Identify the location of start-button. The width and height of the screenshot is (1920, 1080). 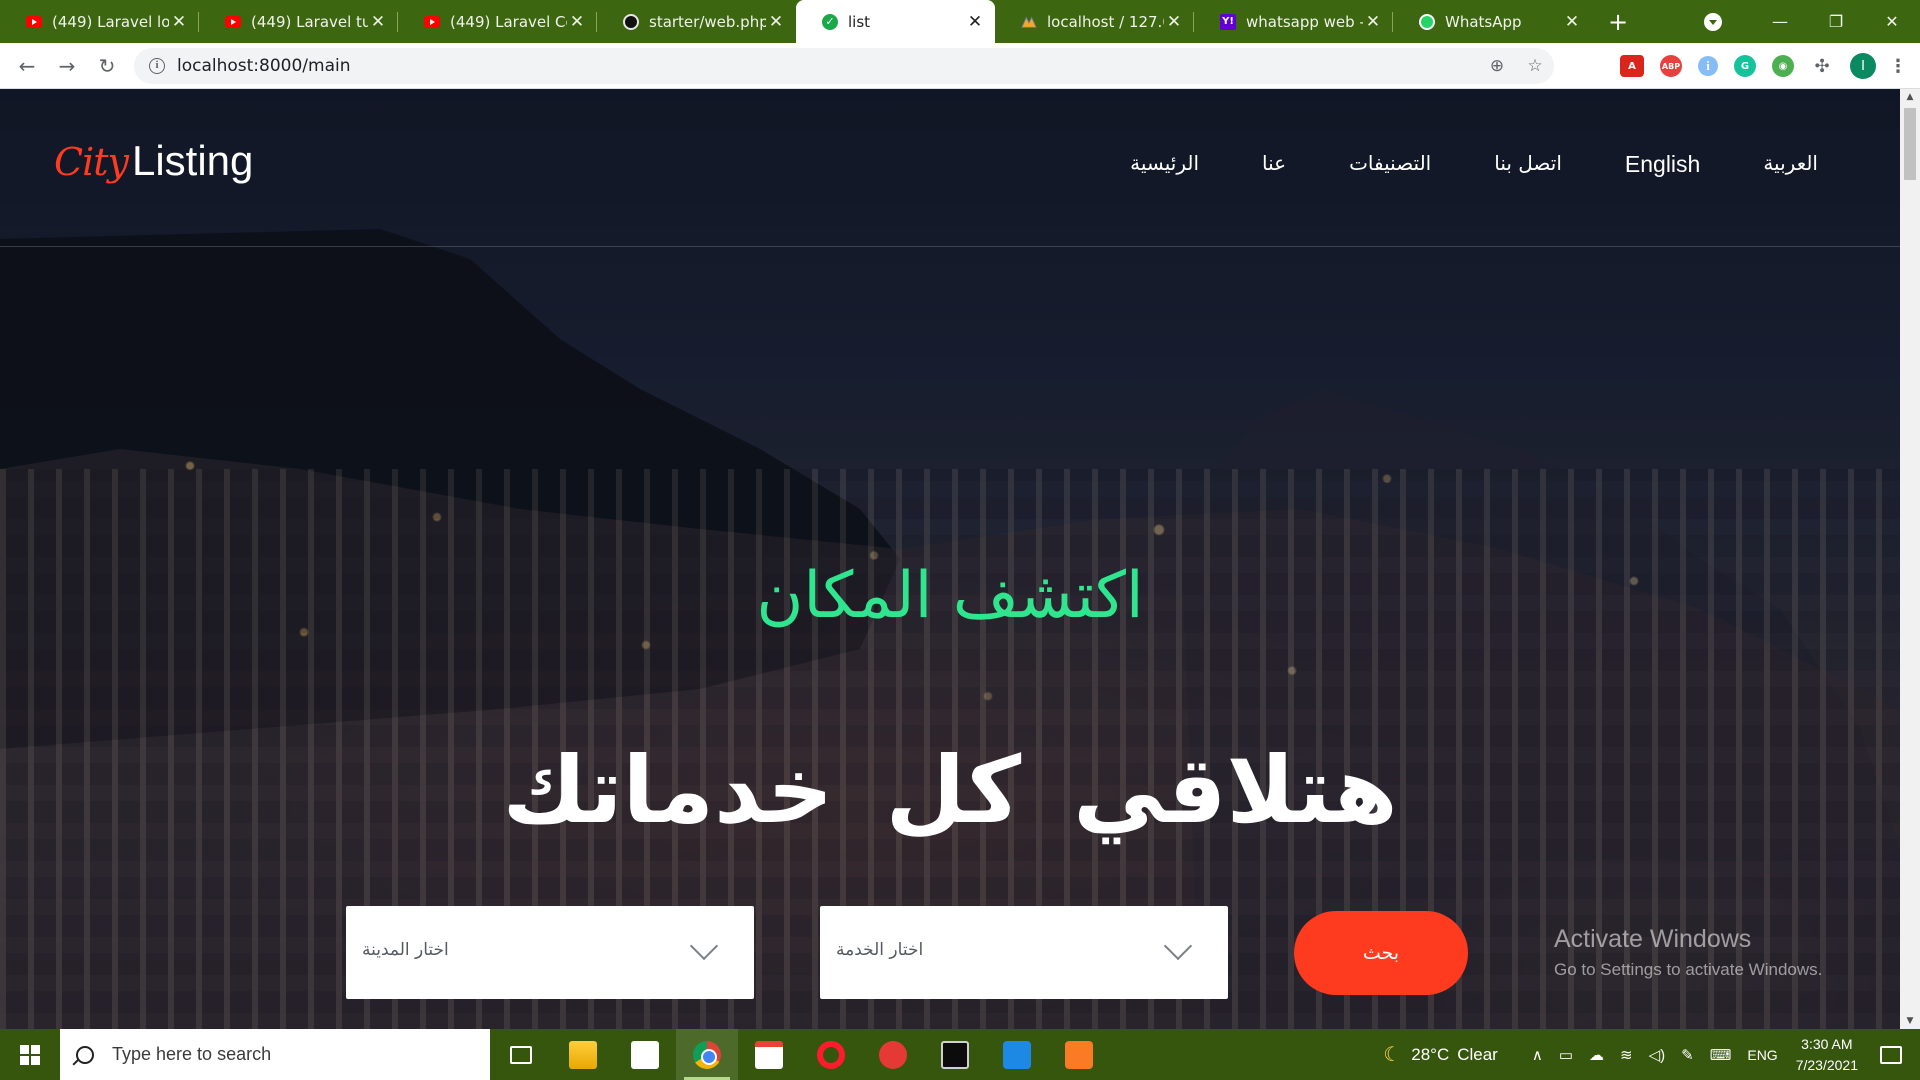
(30, 1054).